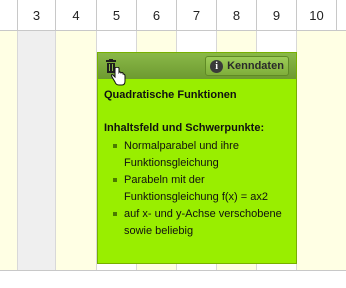  What do you see at coordinates (76, 15) in the screenshot?
I see `column-header: 4` at bounding box center [76, 15].